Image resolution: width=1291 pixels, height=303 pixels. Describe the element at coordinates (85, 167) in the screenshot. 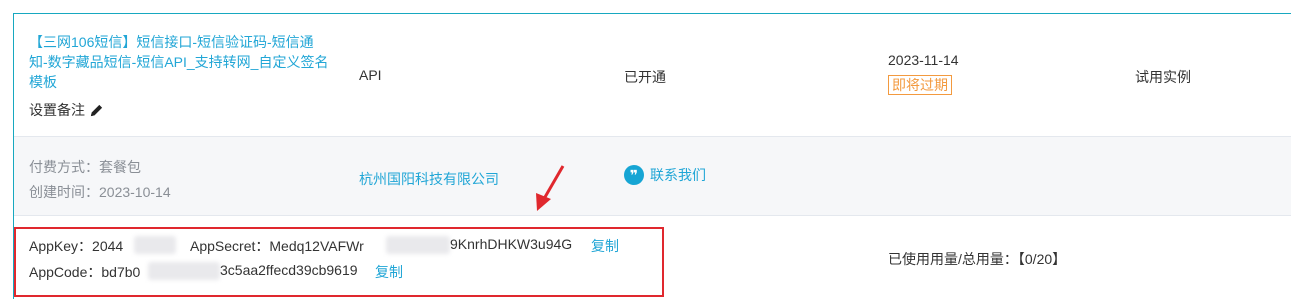

I see `pay-method: 付费方式：套餐包` at that location.